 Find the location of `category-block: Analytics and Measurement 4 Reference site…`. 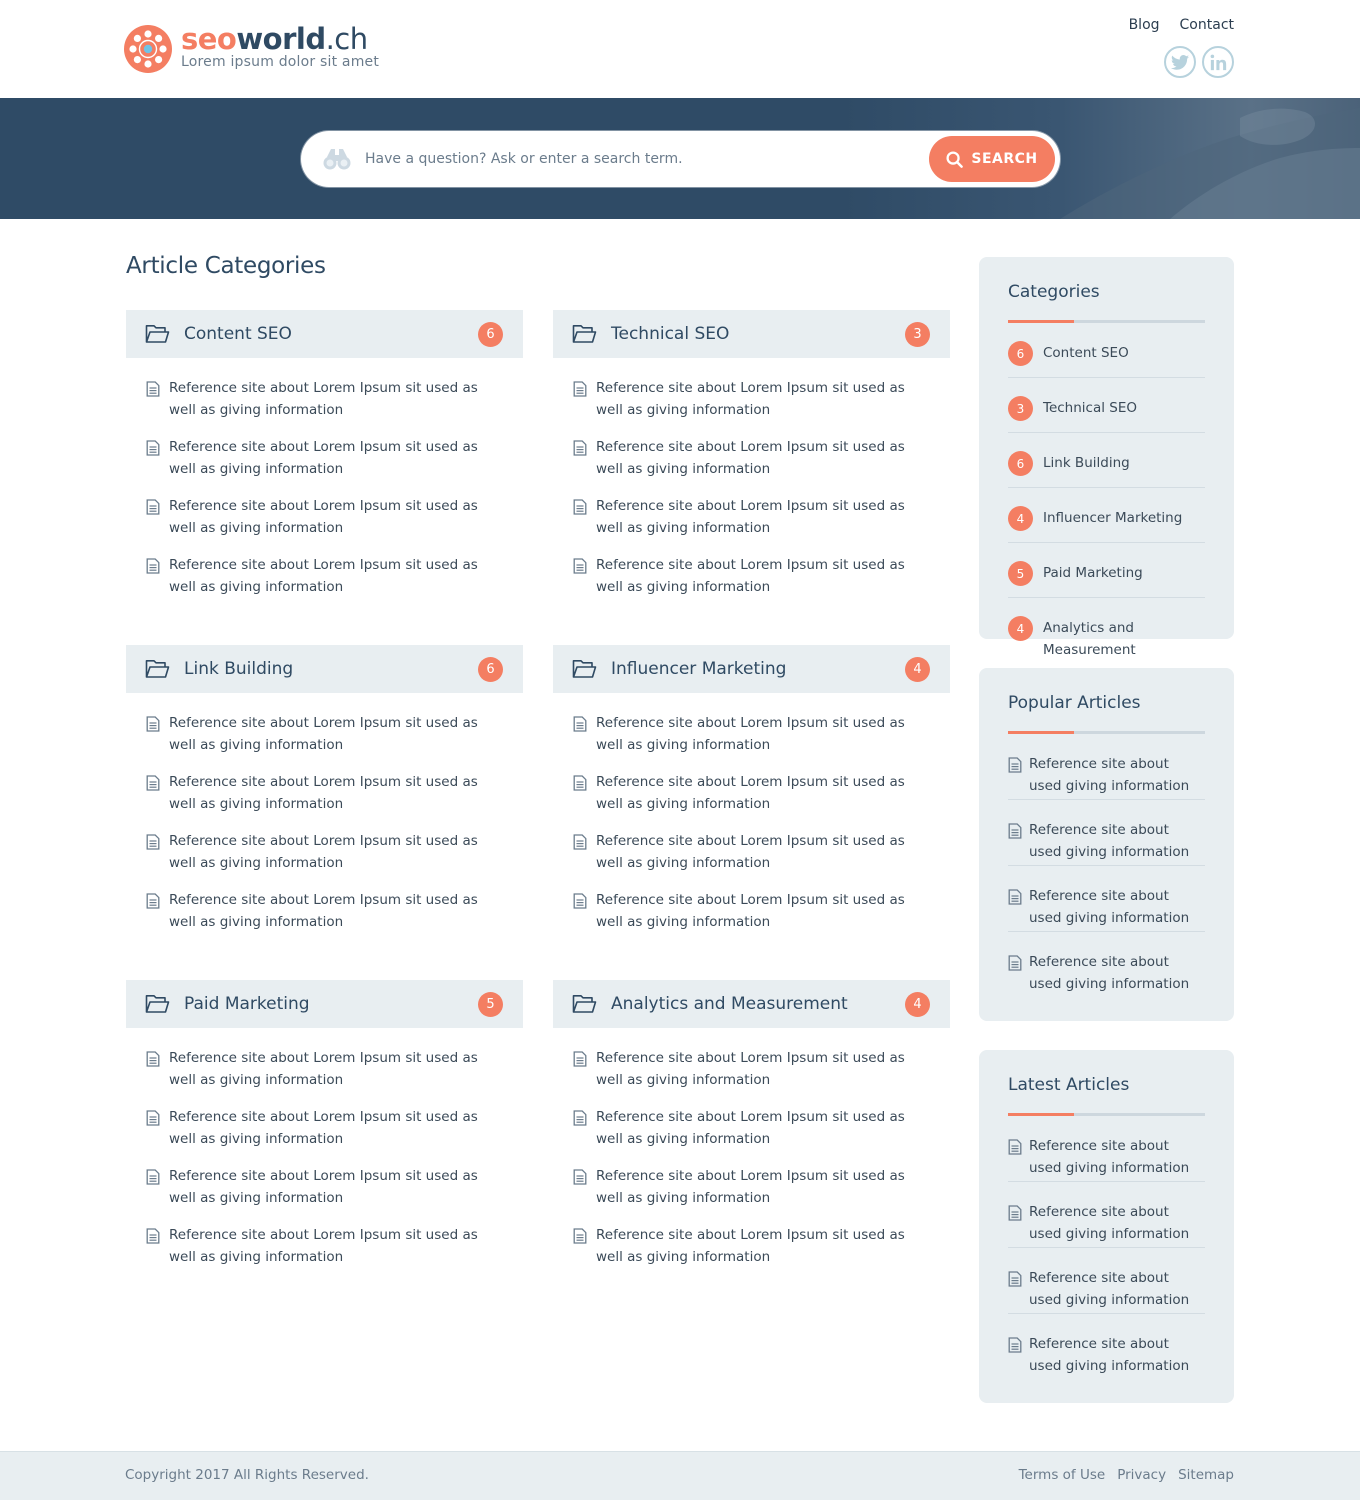

category-block: Analytics and Measurement 4 Reference site… is located at coordinates (751, 1132).